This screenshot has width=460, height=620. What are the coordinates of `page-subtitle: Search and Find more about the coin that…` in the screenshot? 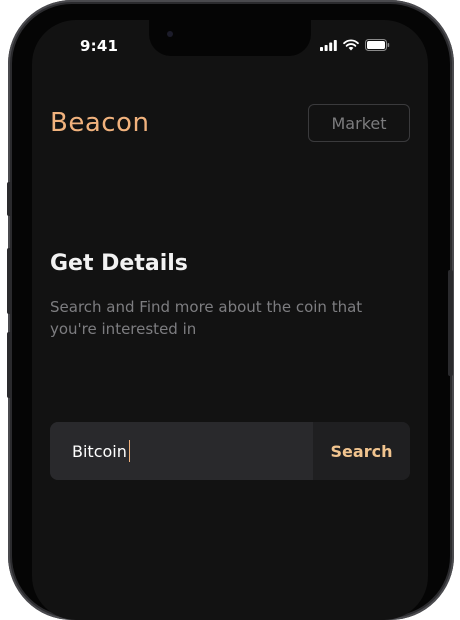 It's located at (206, 318).